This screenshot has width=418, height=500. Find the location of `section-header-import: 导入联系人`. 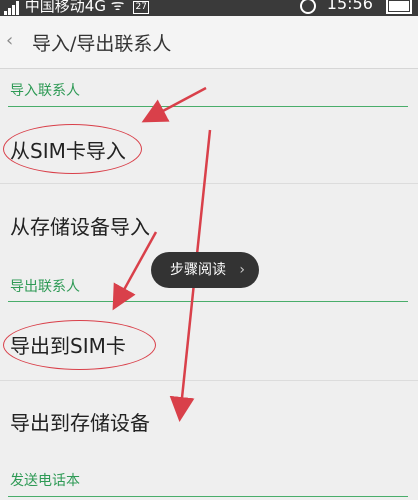

section-header-import: 导入联系人 is located at coordinates (45, 91).